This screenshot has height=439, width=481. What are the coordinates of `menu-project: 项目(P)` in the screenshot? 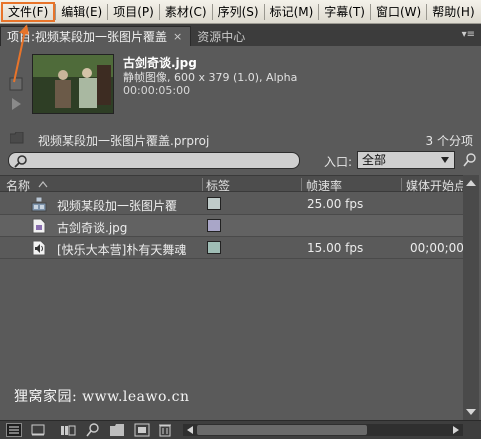 It's located at (133, 12).